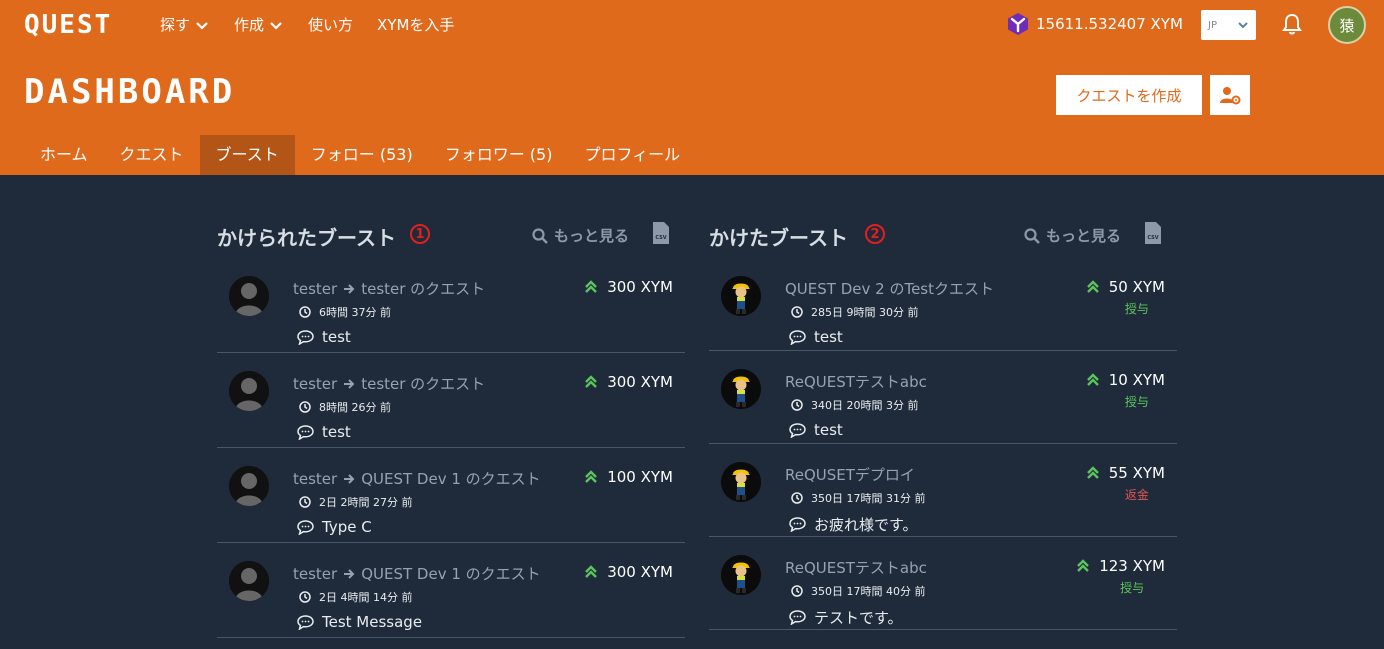 The width and height of the screenshot is (1384, 649). Describe the element at coordinates (372, 622) in the screenshot. I see `boost-message-text: Test Message` at that location.